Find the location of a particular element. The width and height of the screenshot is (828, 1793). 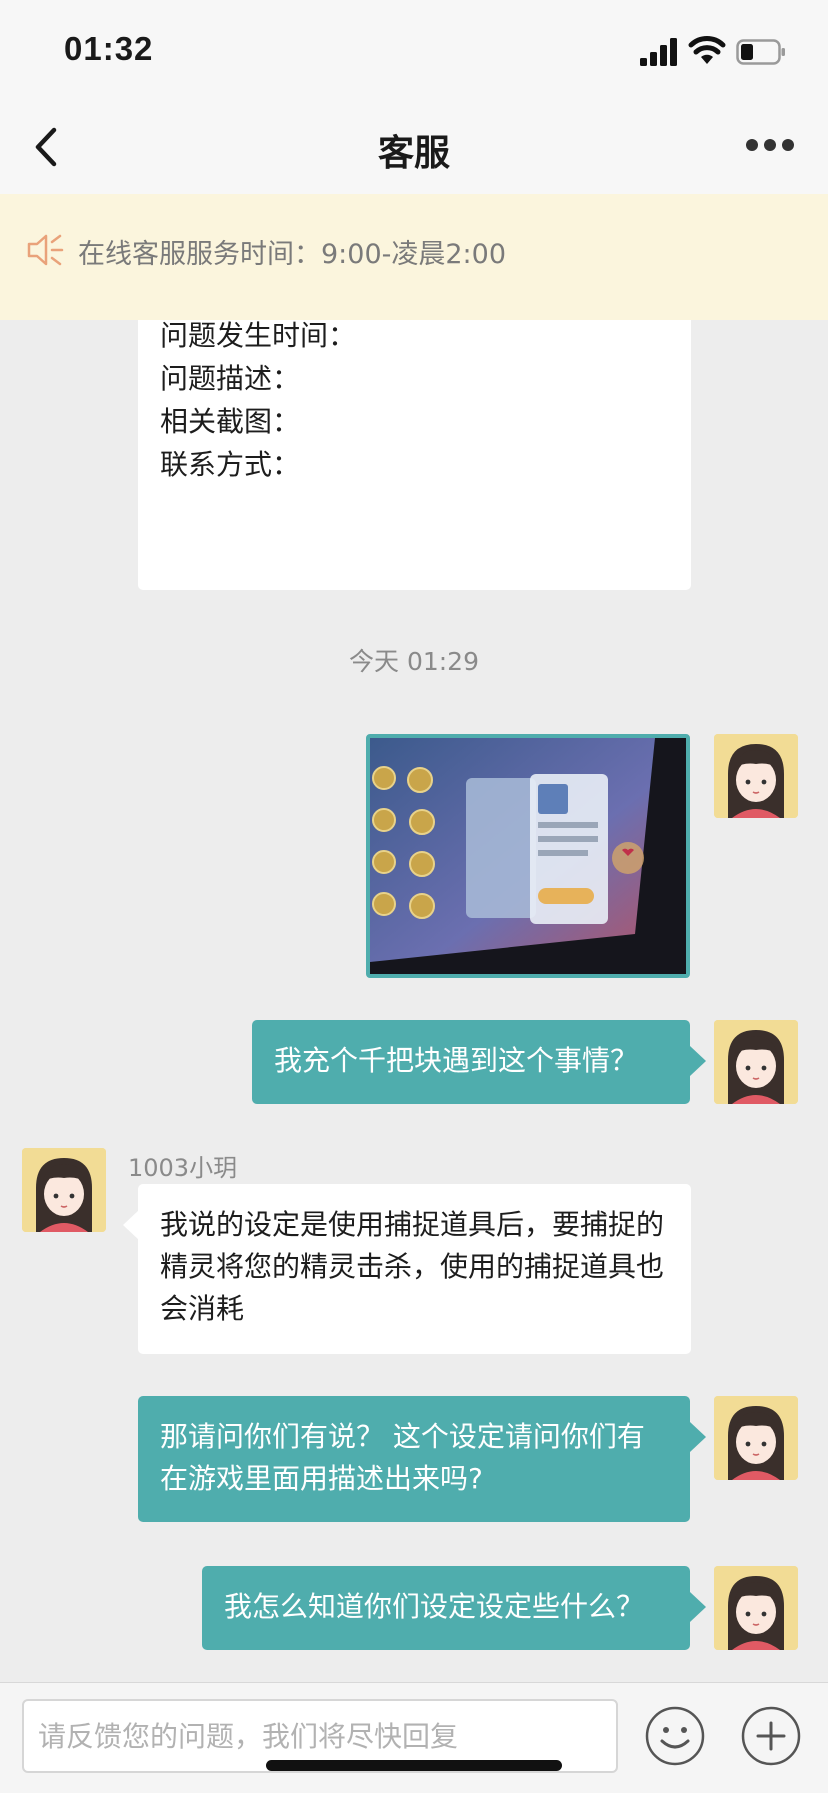

agent-name: 1003小玥 is located at coordinates (183, 1168).